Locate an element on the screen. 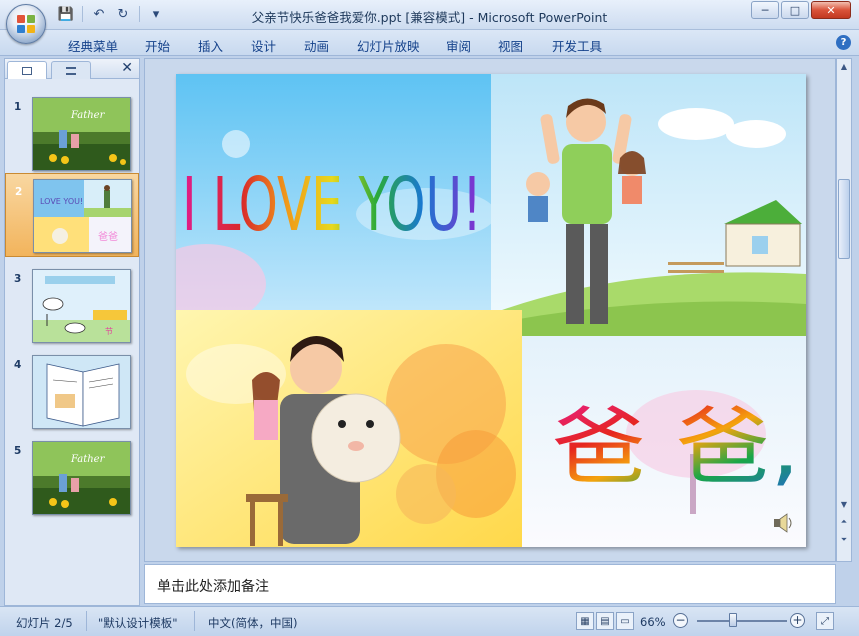  tab-home: 开始 is located at coordinates (157, 45).